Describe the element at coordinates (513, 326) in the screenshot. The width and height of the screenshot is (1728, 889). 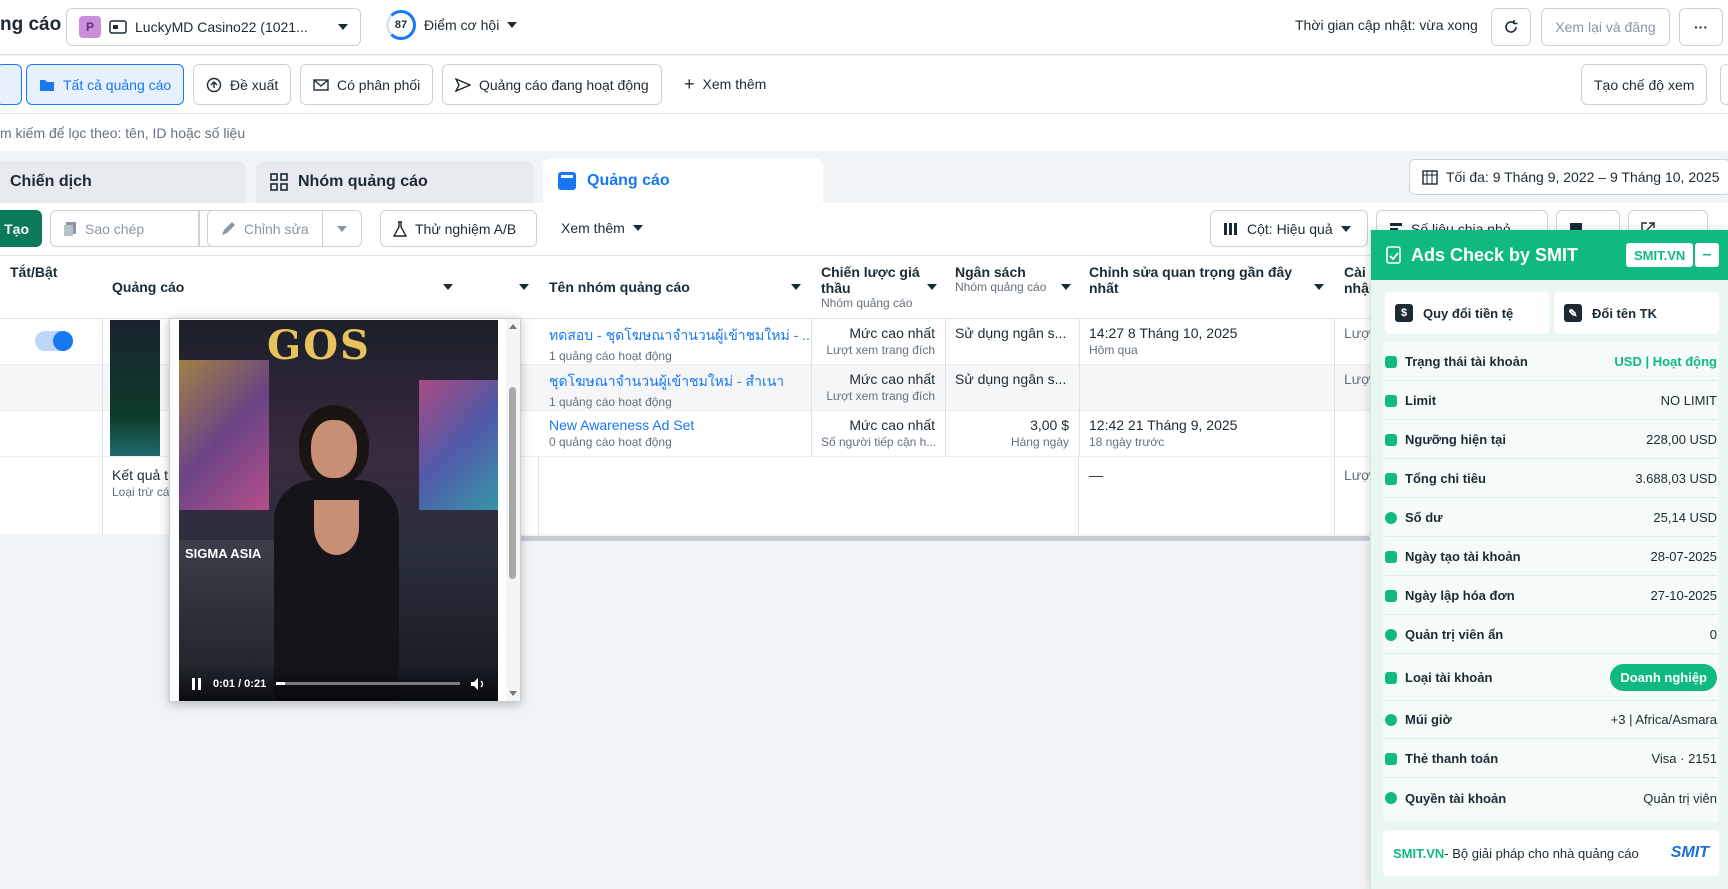
I see `scroll-up-icon` at that location.